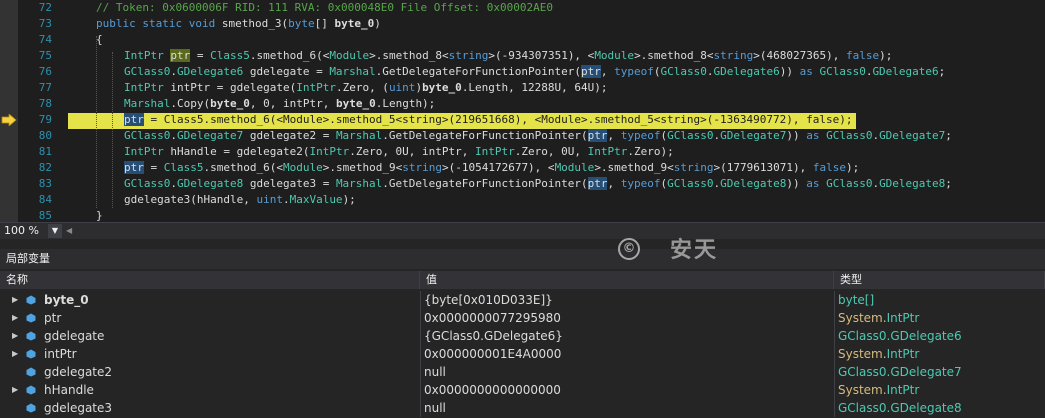 The image size is (1045, 418). What do you see at coordinates (900, 408) in the screenshot?
I see `type-prefix: GClass0.GDelegate8` at bounding box center [900, 408].